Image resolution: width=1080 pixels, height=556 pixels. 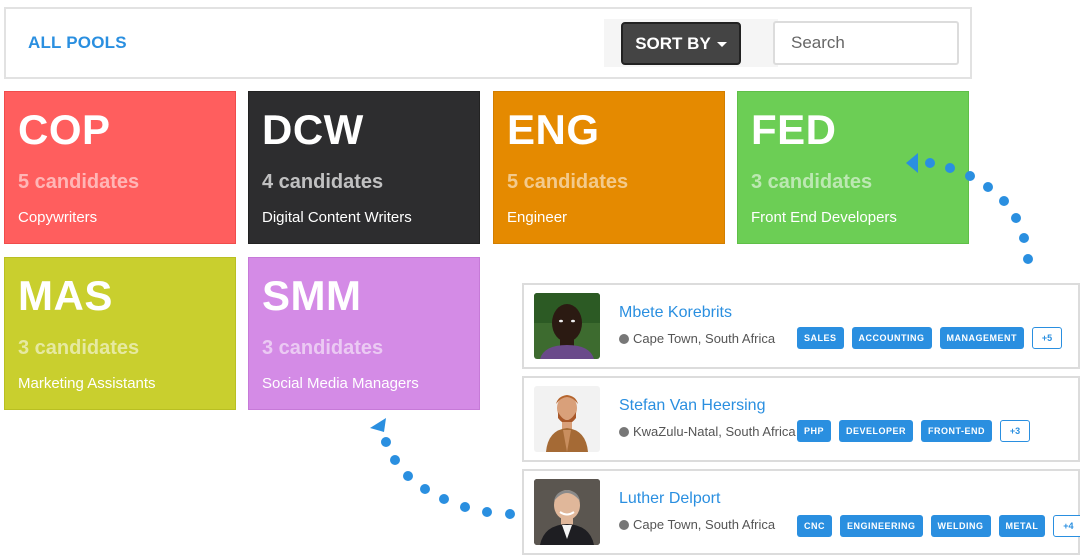 What do you see at coordinates (814, 526) in the screenshot?
I see `skill-tag: CNC` at bounding box center [814, 526].